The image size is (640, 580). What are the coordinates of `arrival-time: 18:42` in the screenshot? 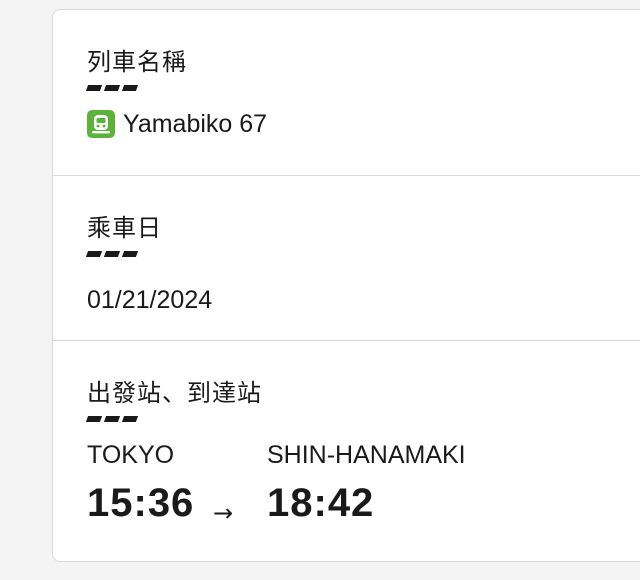 It's located at (321, 503).